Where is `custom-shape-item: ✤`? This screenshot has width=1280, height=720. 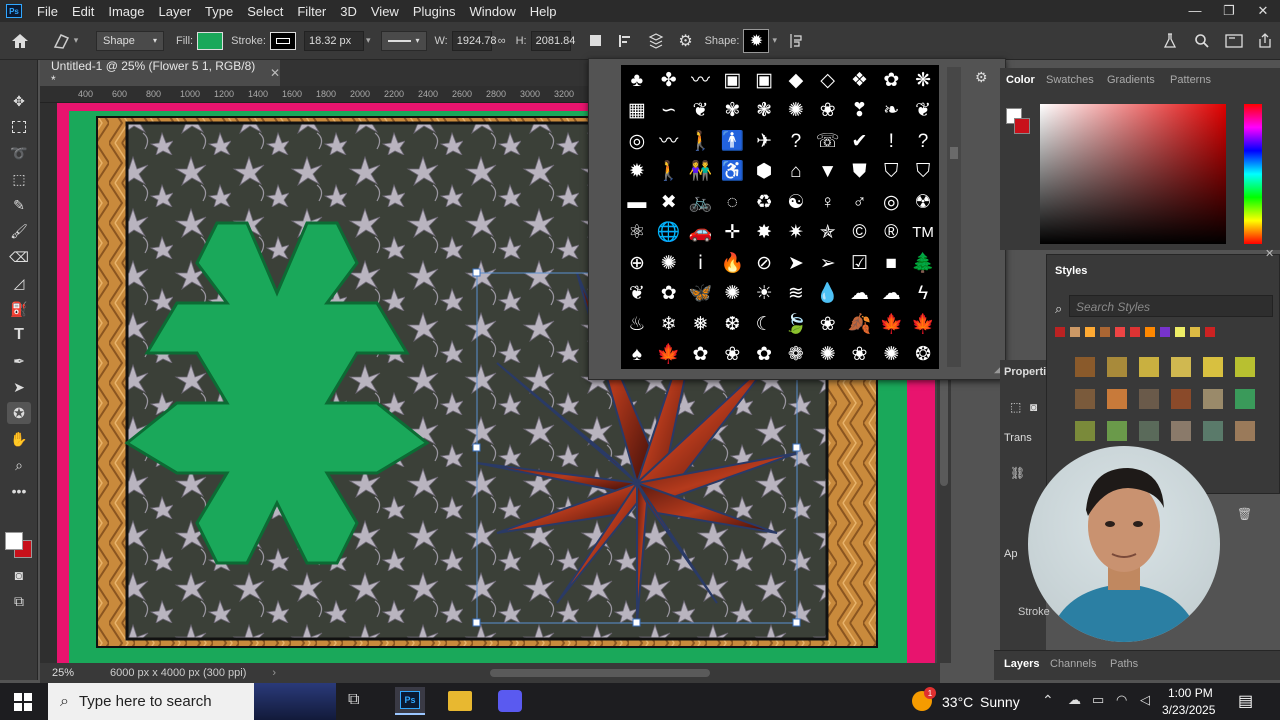 custom-shape-item: ✤ is located at coordinates (669, 80).